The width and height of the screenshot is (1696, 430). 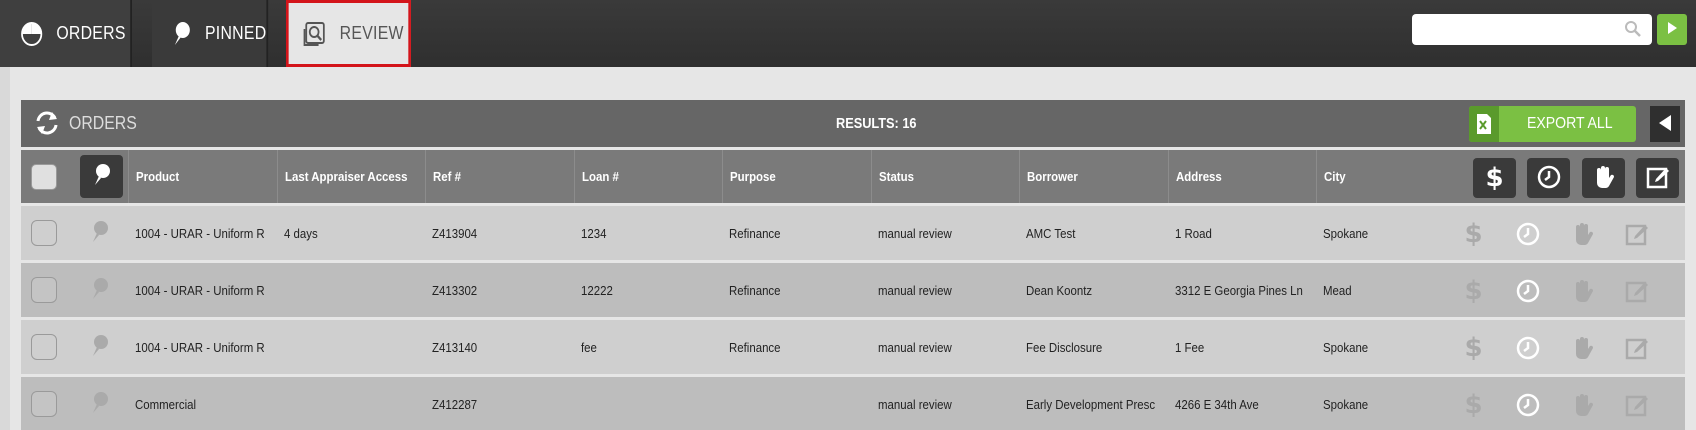 I want to click on cell-last-access: 4 days, so click(x=358, y=233).